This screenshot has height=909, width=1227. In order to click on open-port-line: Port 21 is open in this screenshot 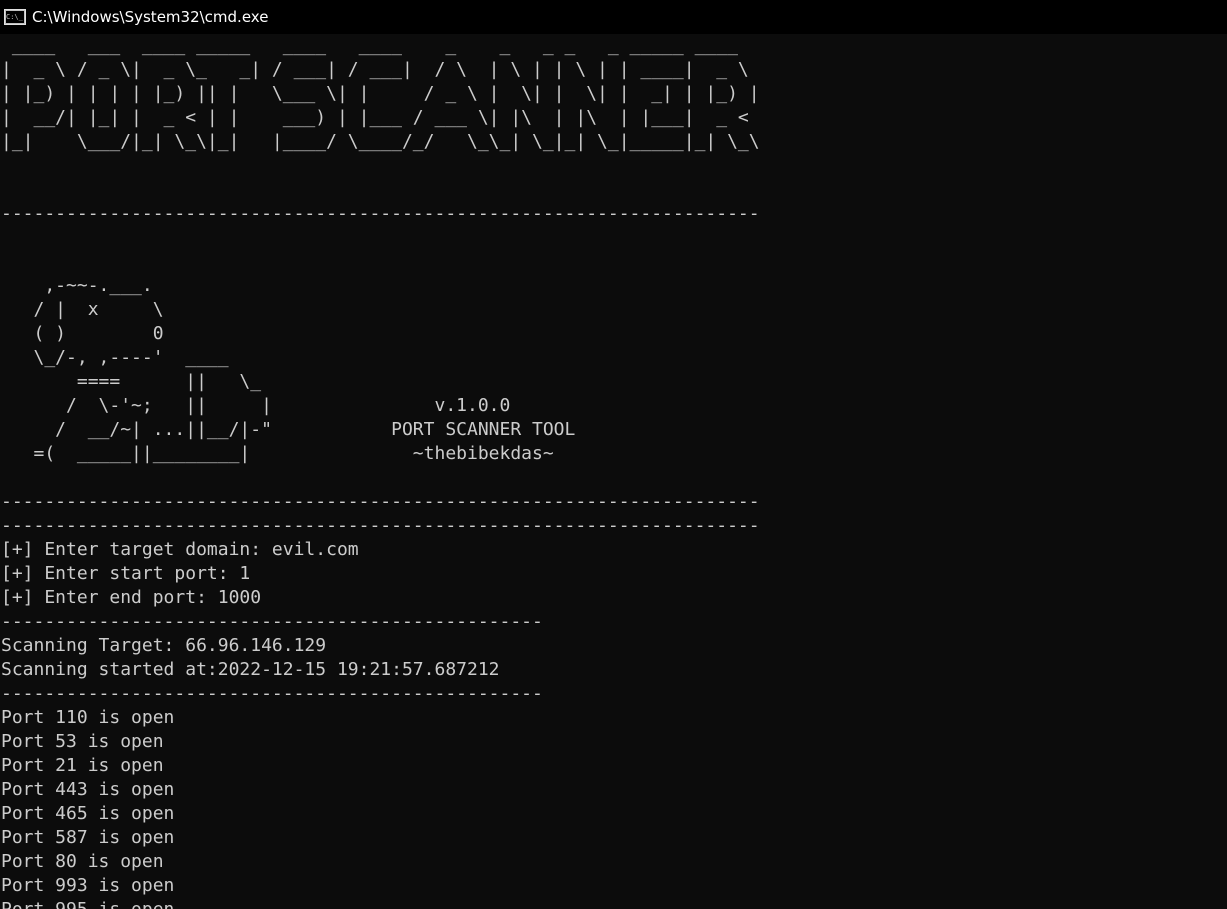, I will do `click(82, 765)`.